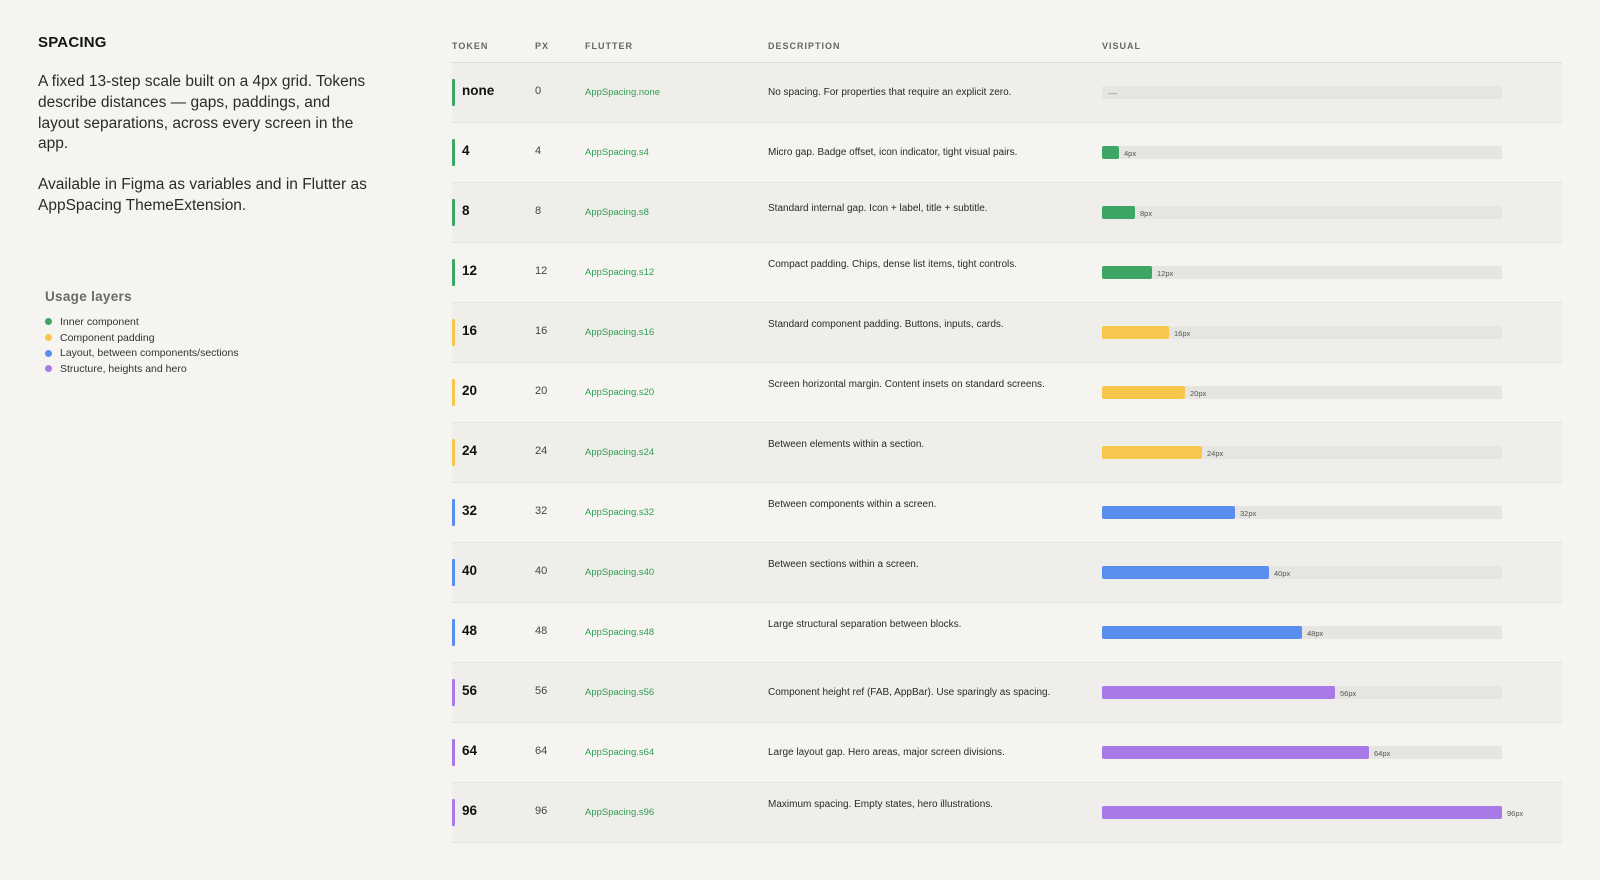 Image resolution: width=1600 pixels, height=880 pixels. What do you see at coordinates (541, 331) in the screenshot?
I see `px-value: 16` at bounding box center [541, 331].